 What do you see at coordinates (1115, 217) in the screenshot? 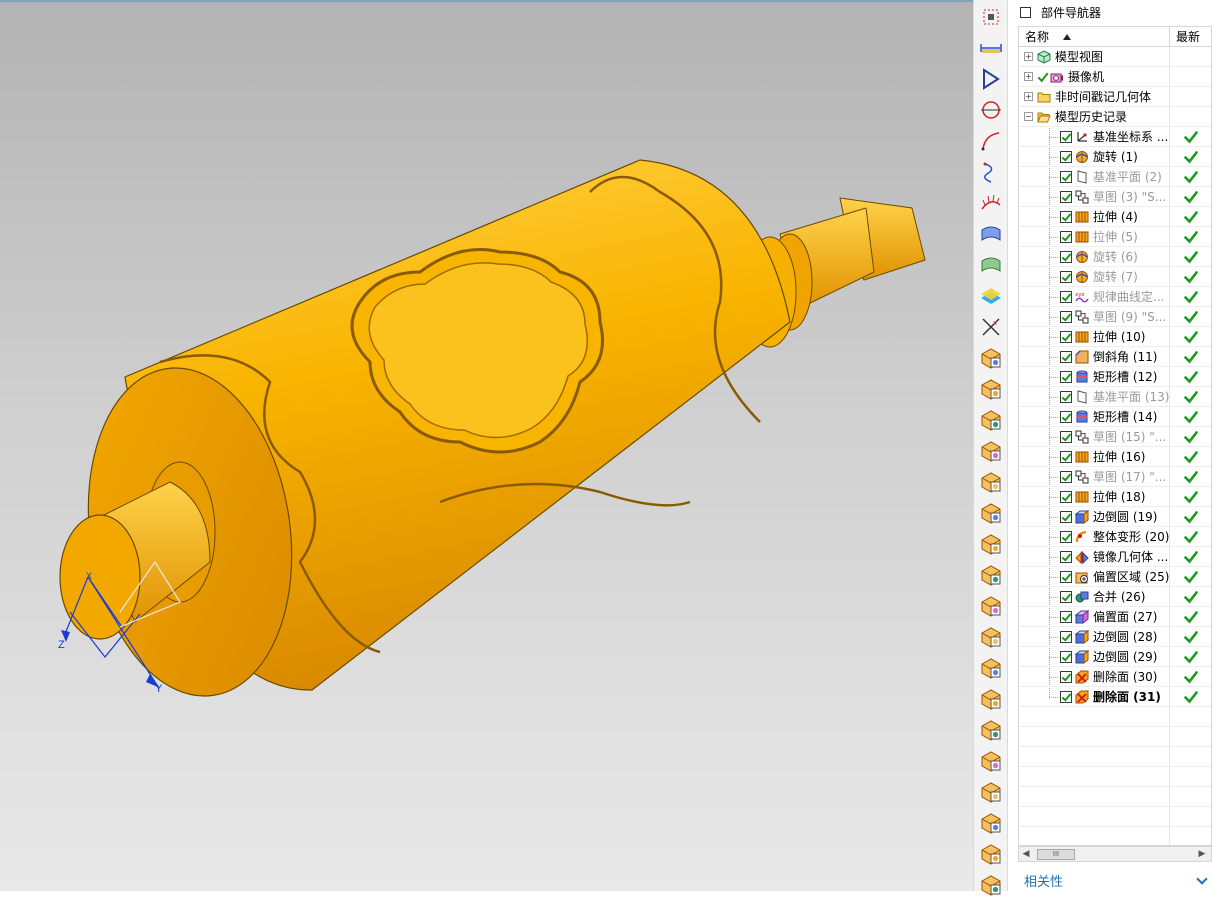
I see `feature-row: 拉伸 (4)` at bounding box center [1115, 217].